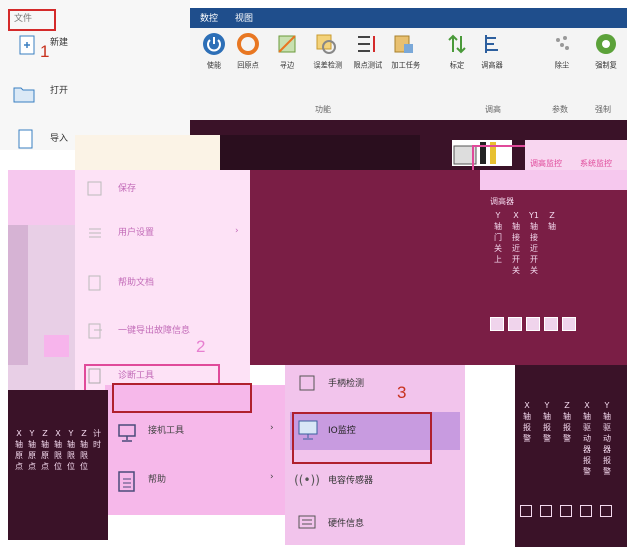 The width and height of the screenshot is (627, 547). What do you see at coordinates (127, 189) in the screenshot?
I see `menu-save-label: 保存` at bounding box center [127, 189].